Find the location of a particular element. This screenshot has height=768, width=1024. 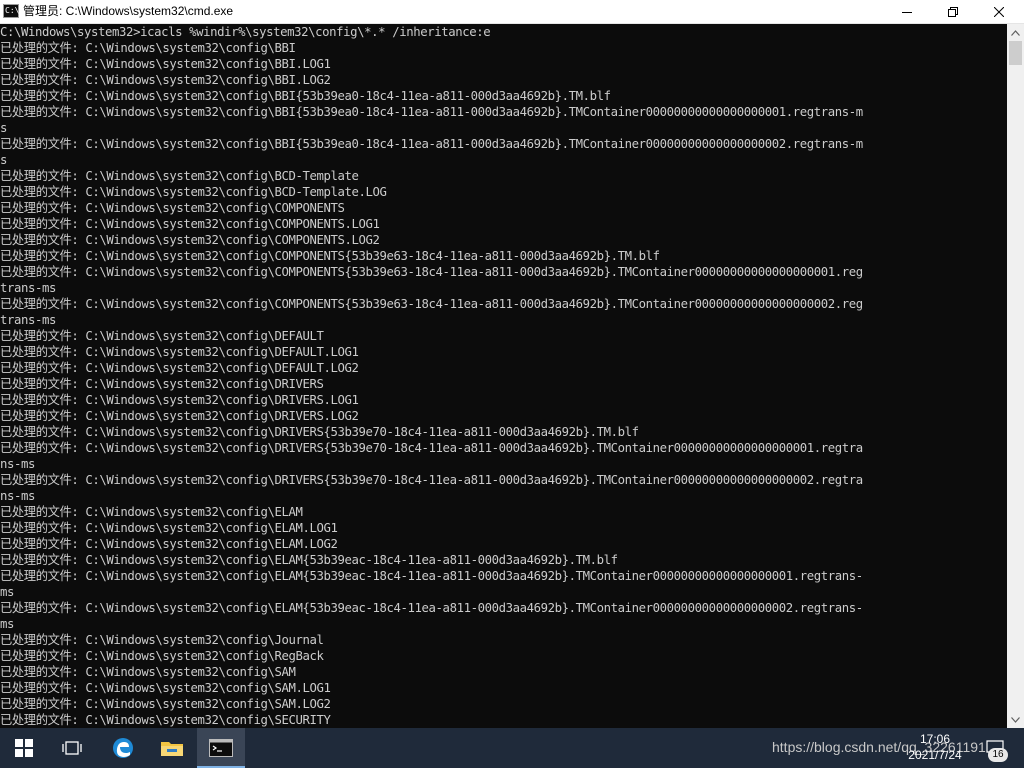

cmd-taskbar-button is located at coordinates (221, 748).